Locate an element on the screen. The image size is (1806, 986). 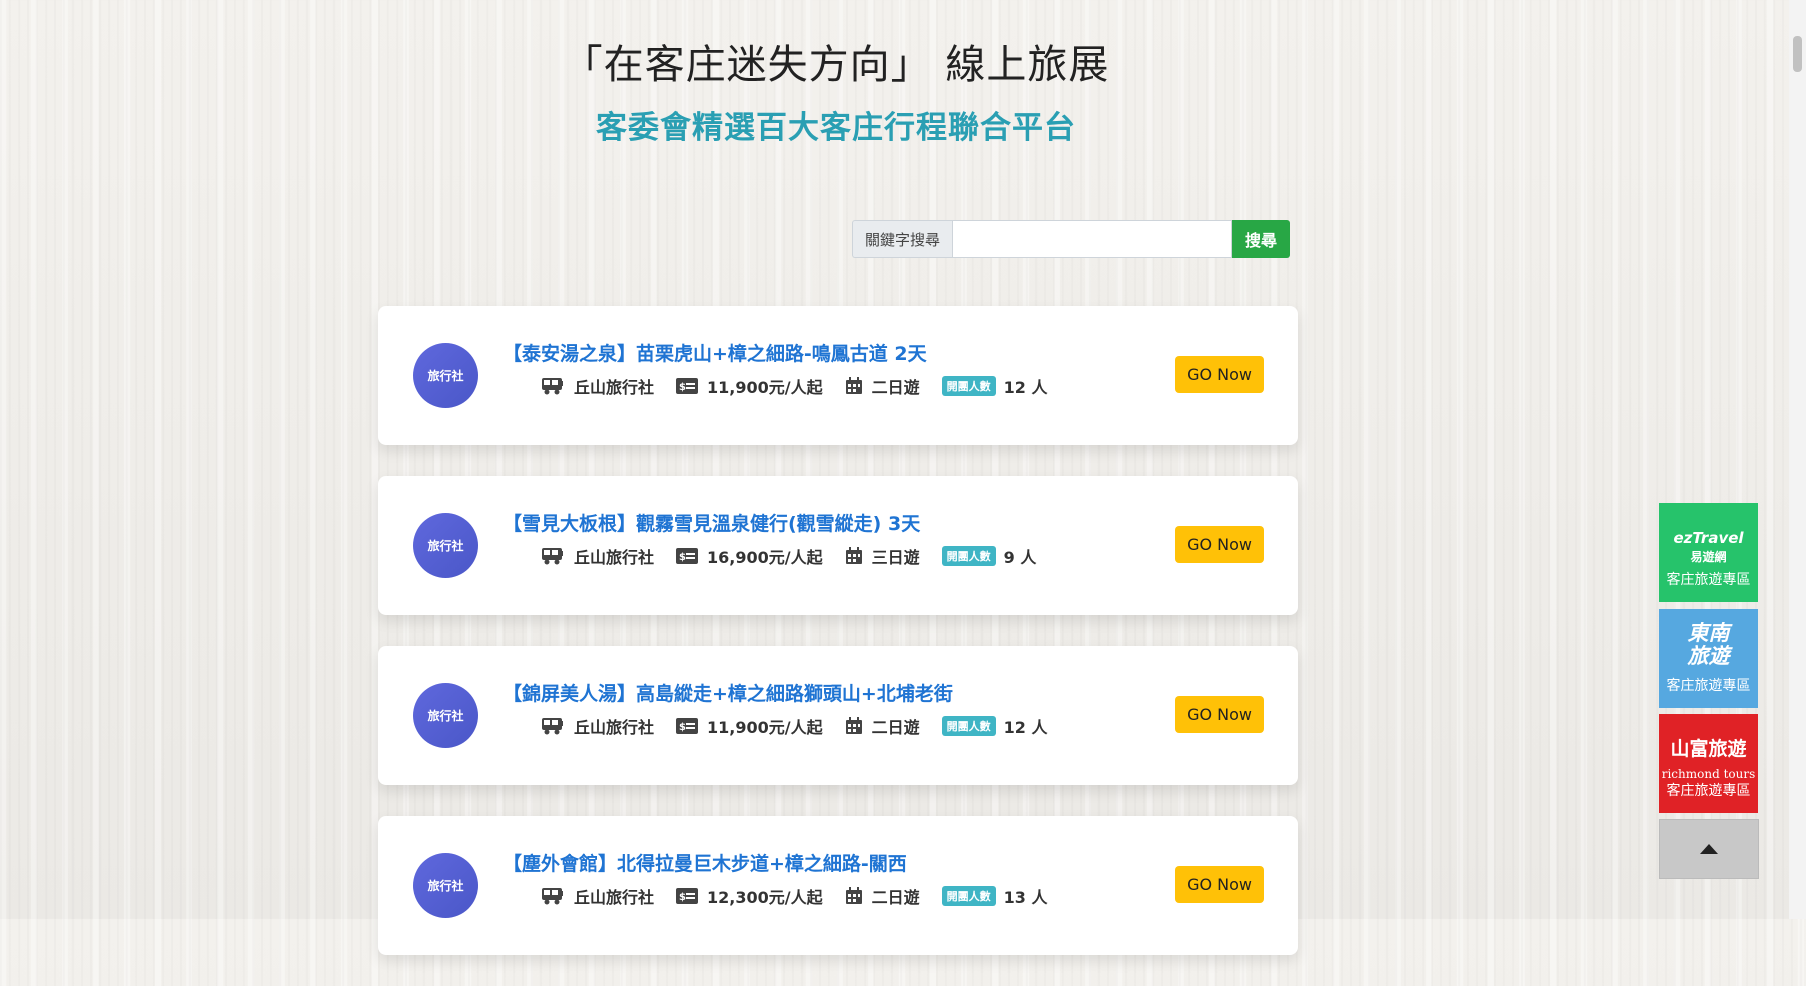
page-header: 「在客庄迷失方向」 線上旅展 客委會精選百大客庄行程聯合平台 is located at coordinates (836, 89).